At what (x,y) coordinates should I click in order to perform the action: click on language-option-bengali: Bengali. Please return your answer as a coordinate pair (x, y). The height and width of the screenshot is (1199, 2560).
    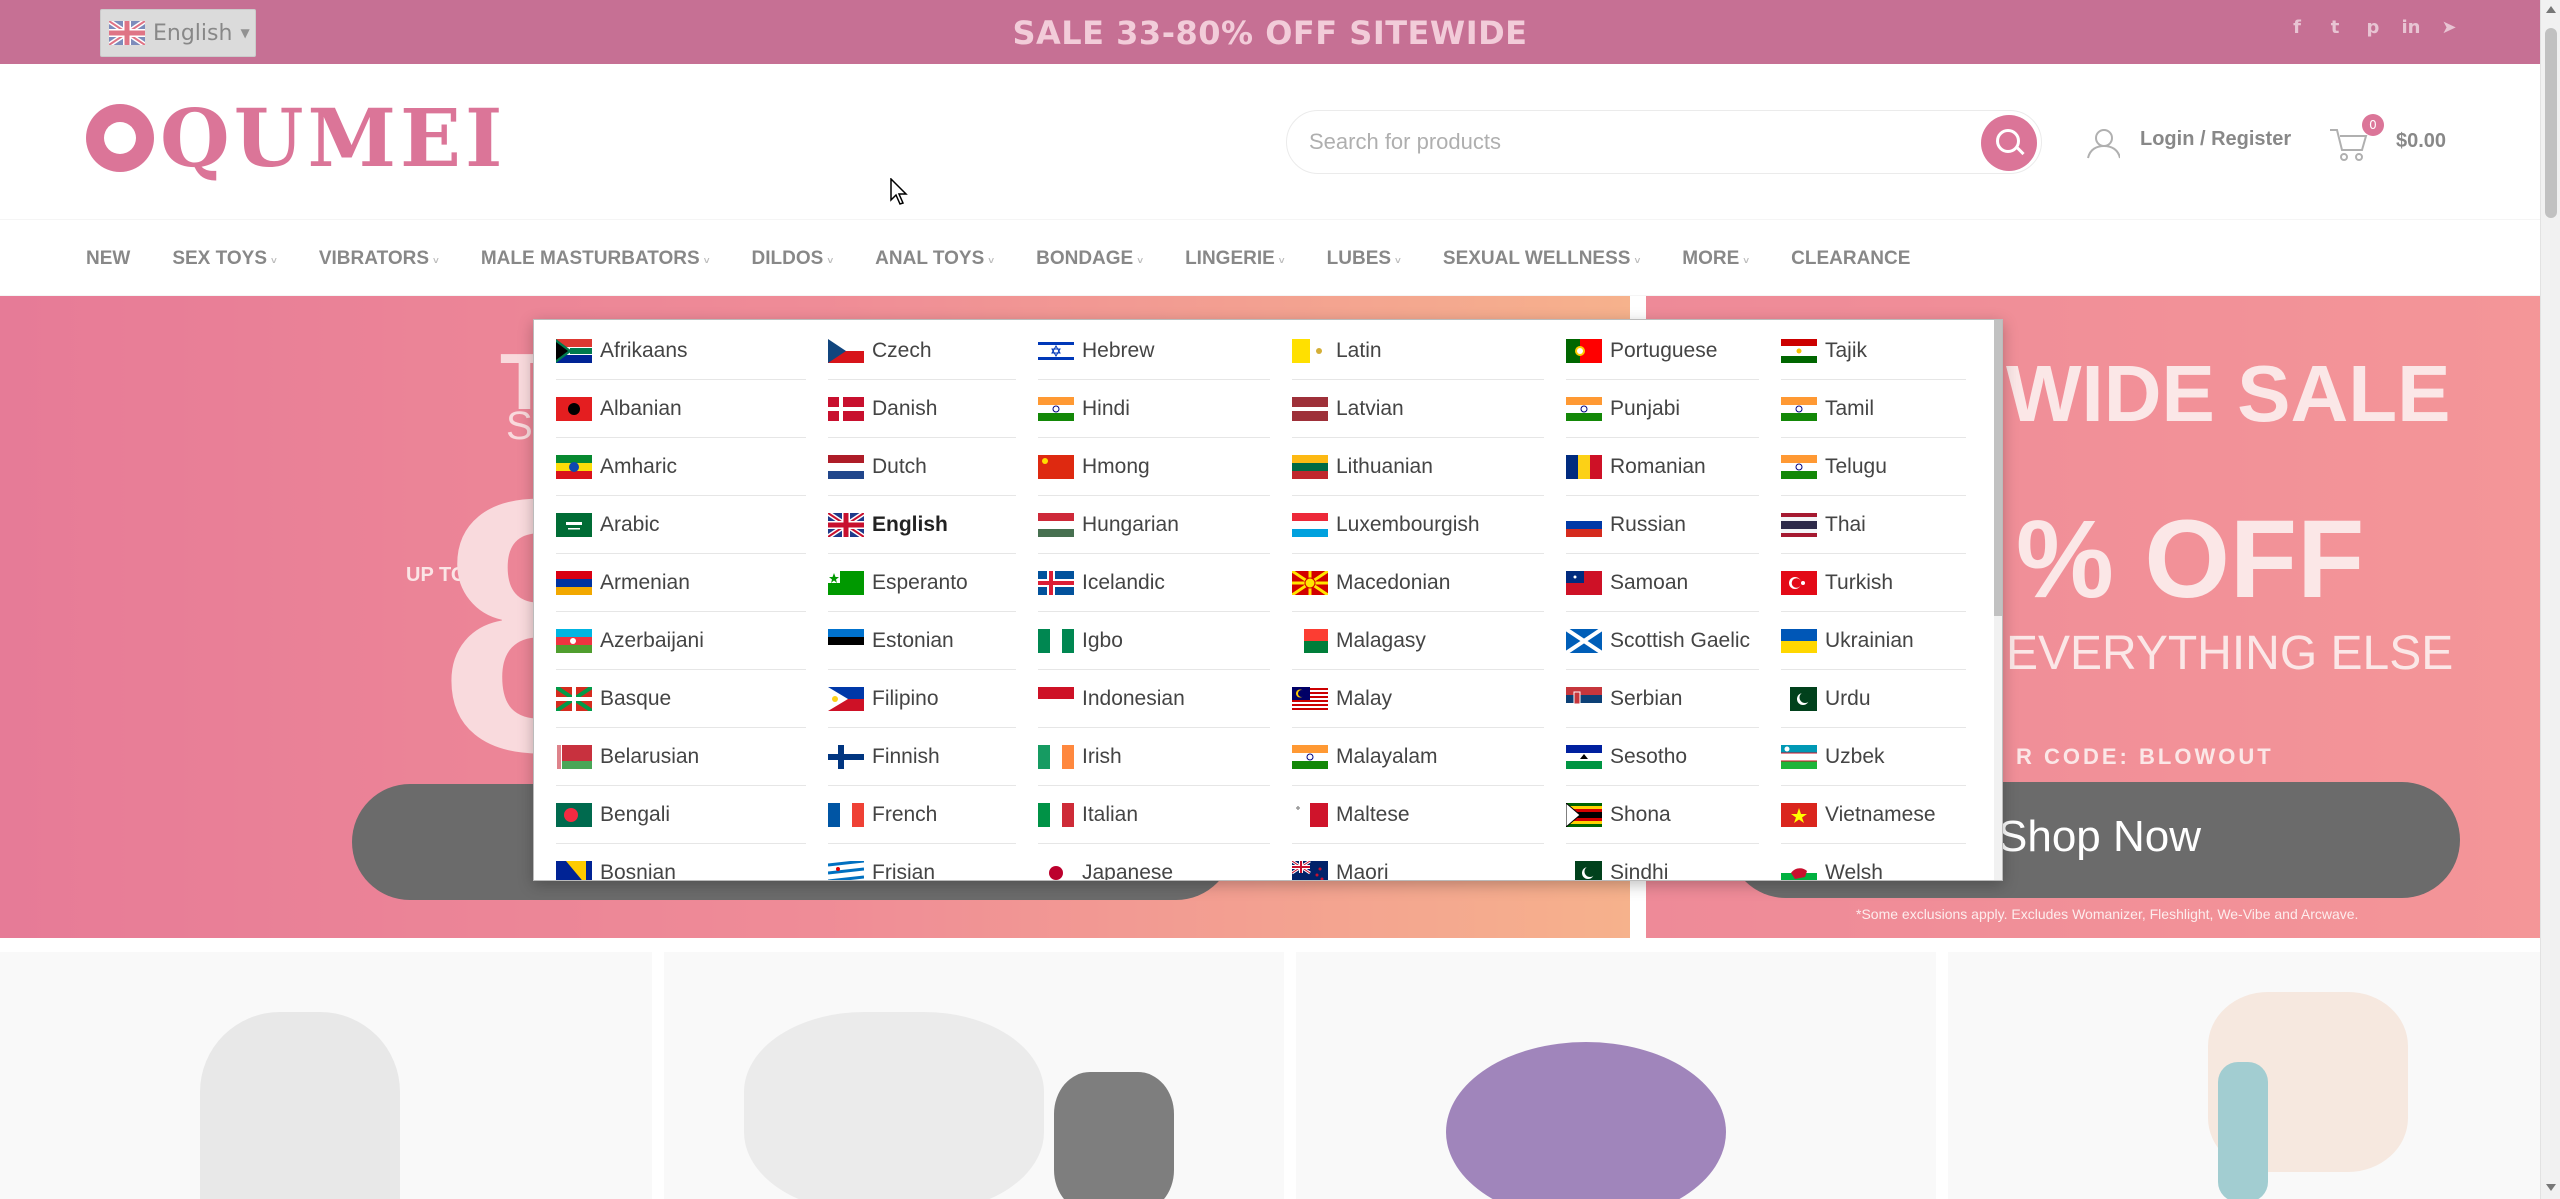
    Looking at the image, I should click on (681, 815).